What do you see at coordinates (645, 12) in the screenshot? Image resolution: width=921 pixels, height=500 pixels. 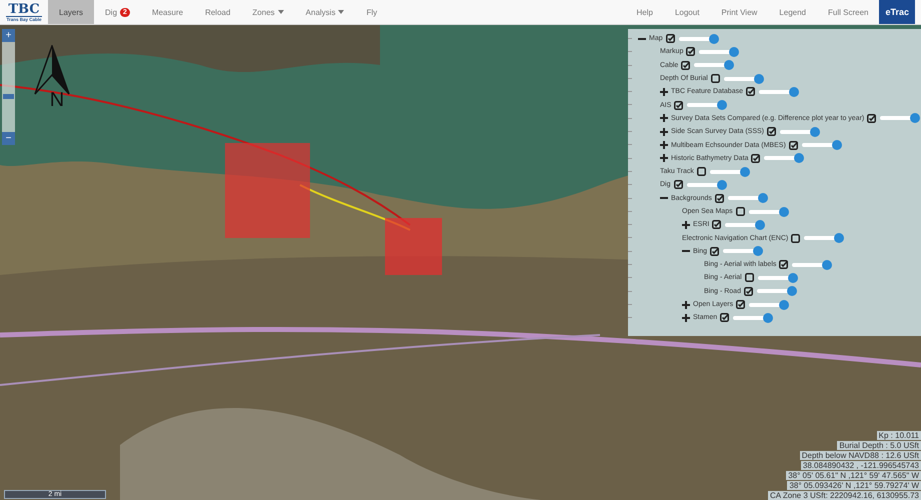 I see `nav-link: Help` at bounding box center [645, 12].